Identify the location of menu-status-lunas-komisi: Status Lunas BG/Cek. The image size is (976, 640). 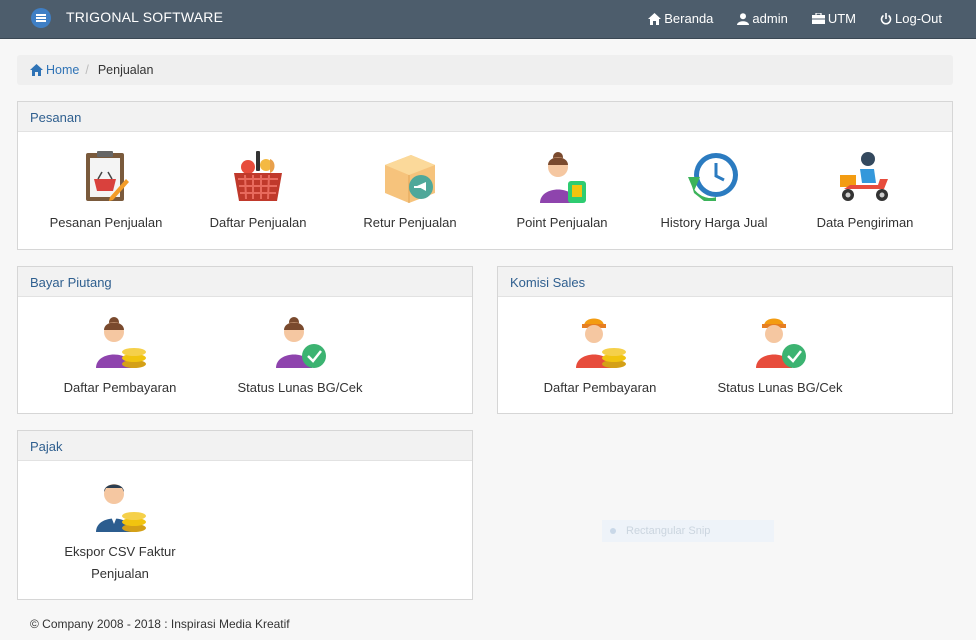
(780, 355).